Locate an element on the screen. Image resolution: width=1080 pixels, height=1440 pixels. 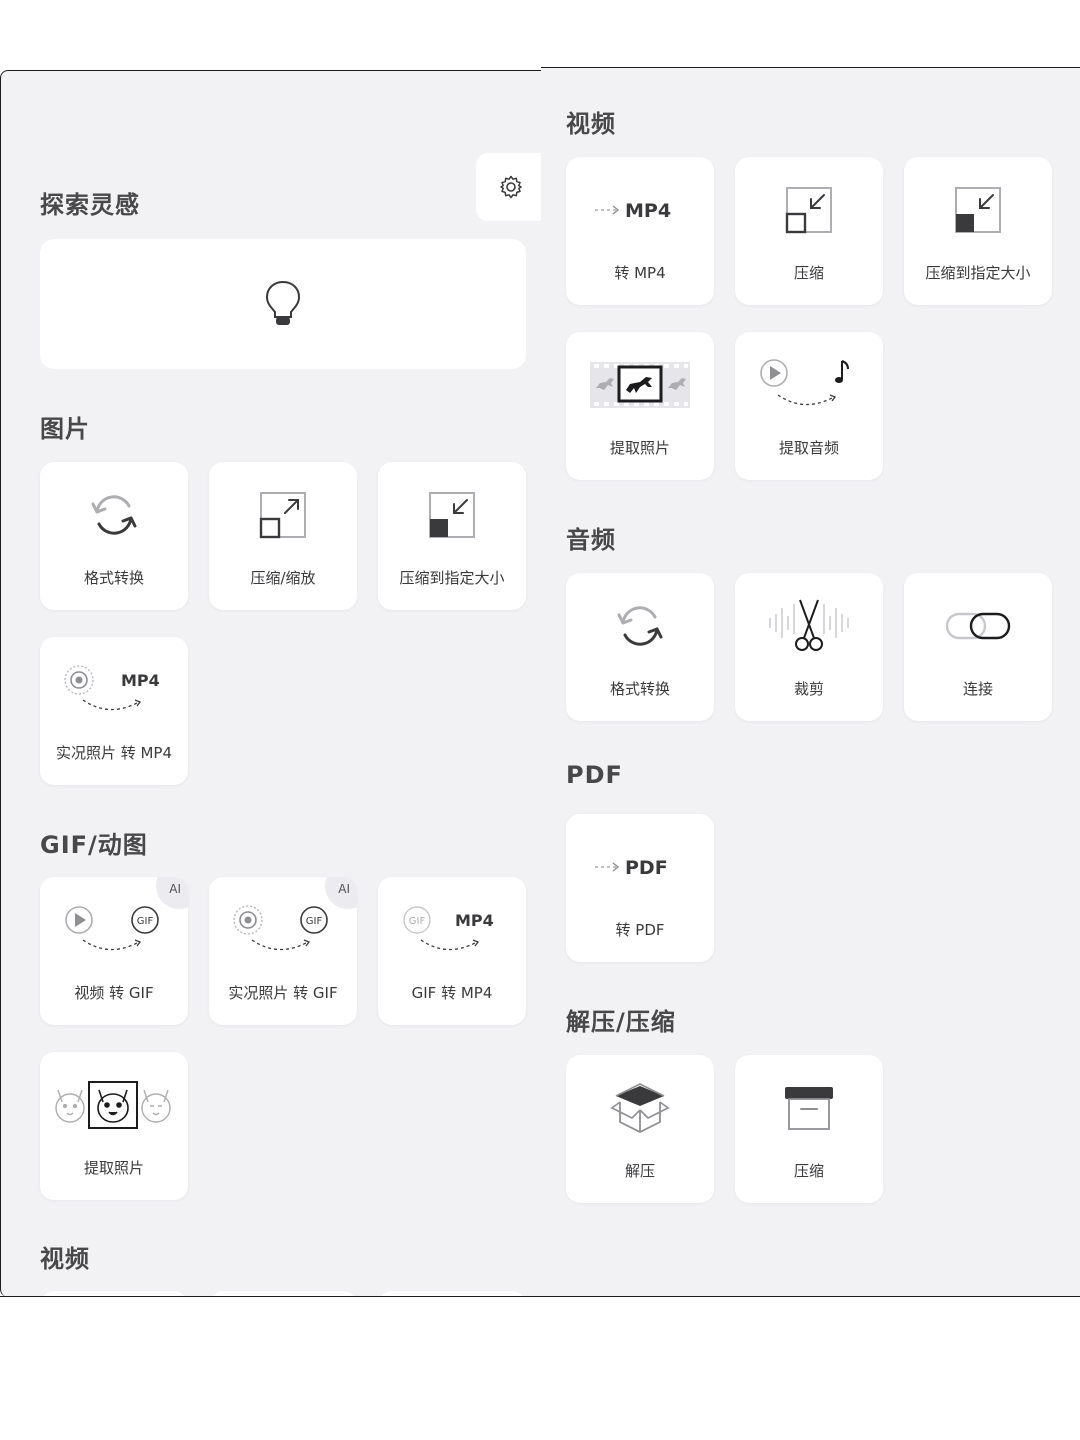
tile-gif-to-mp4: GIF MP4 GIF 转 MP4 is located at coordinates (452, 951).